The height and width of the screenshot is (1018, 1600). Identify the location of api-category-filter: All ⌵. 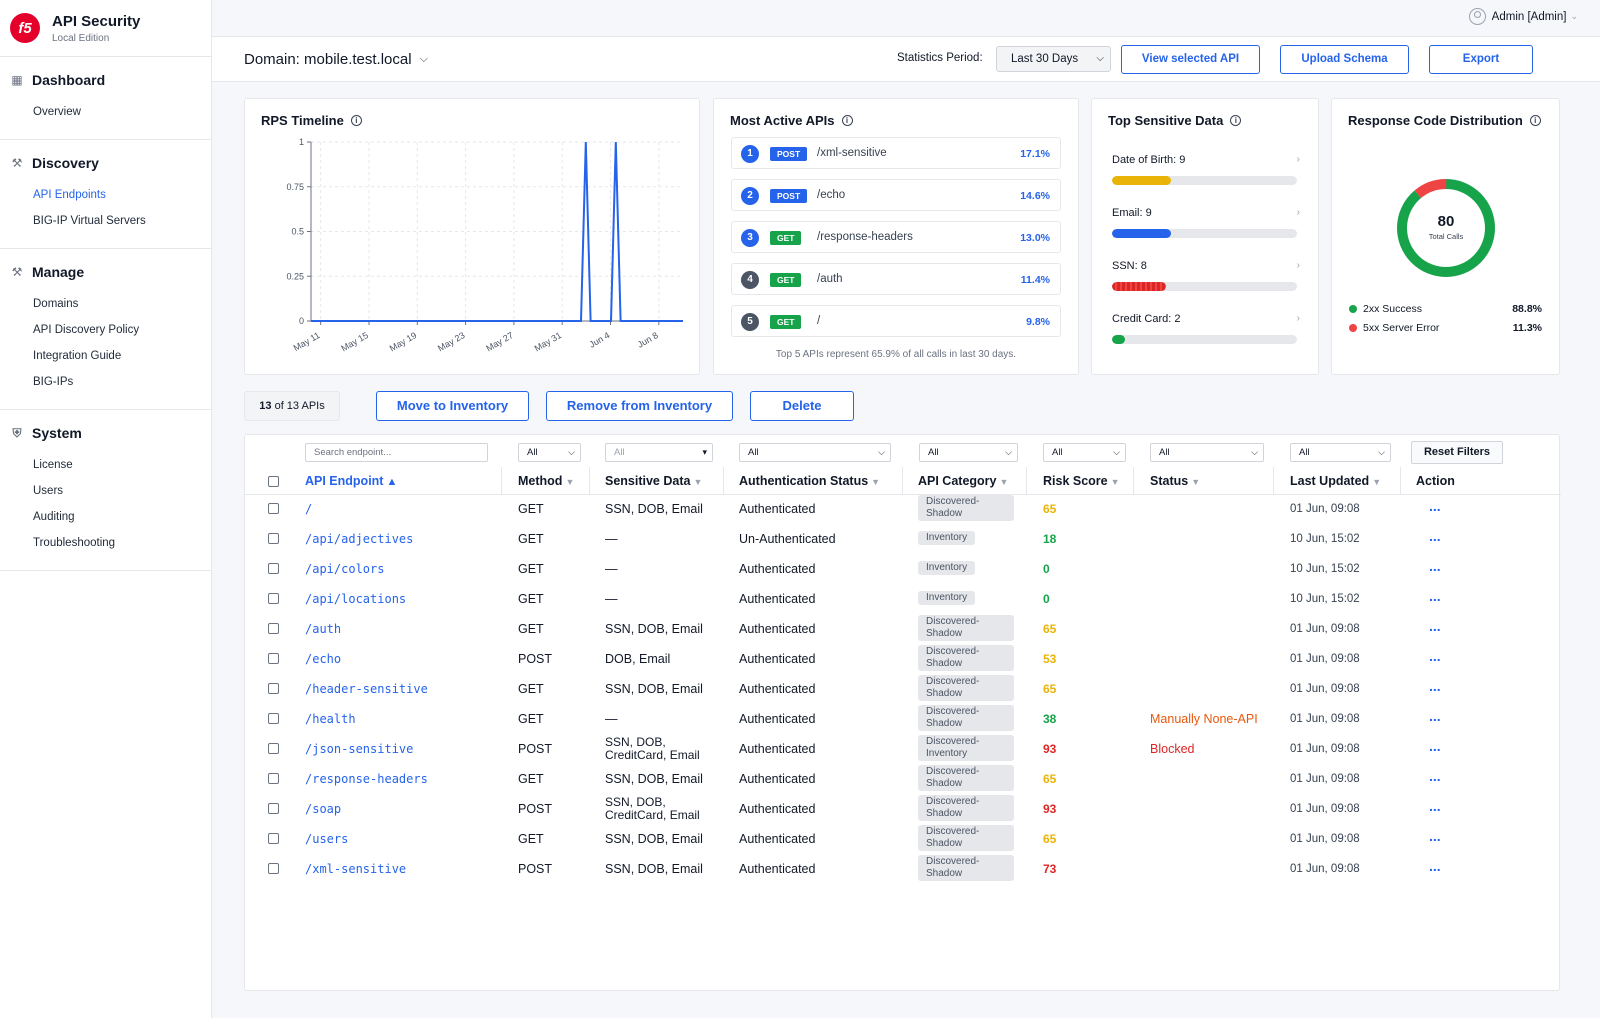
(968, 452).